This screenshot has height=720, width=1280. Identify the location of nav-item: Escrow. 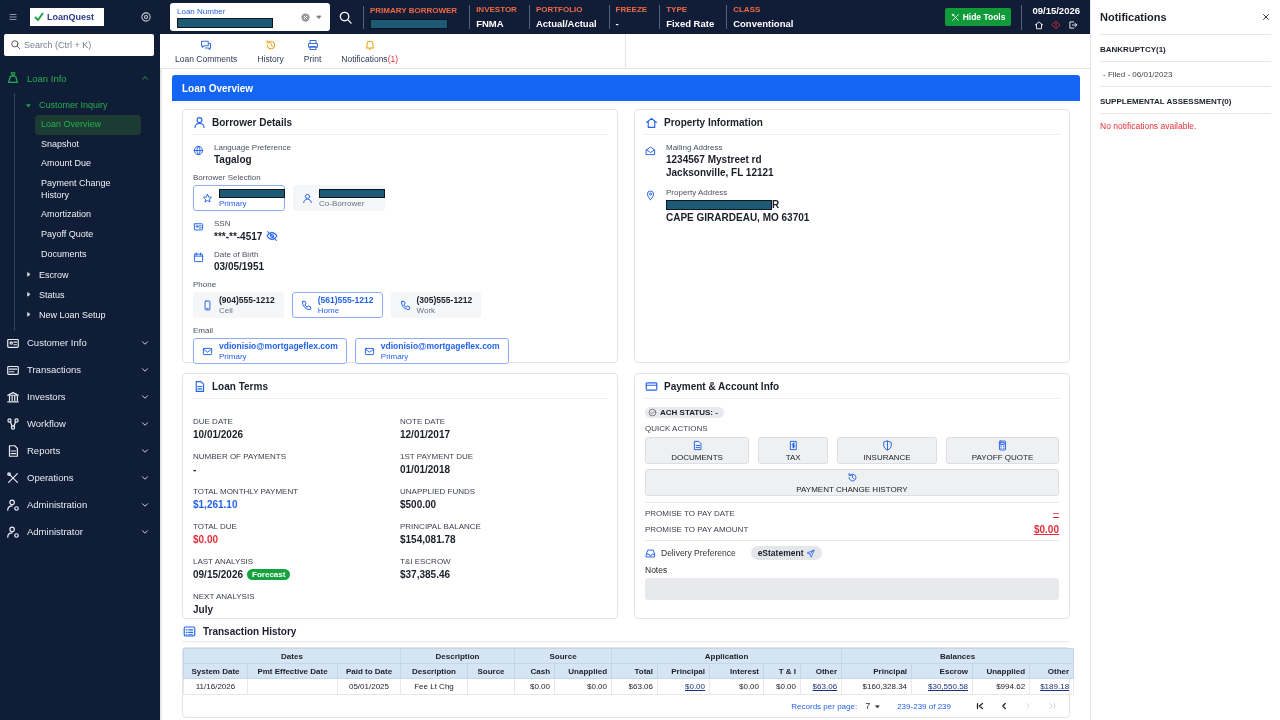
(87, 274).